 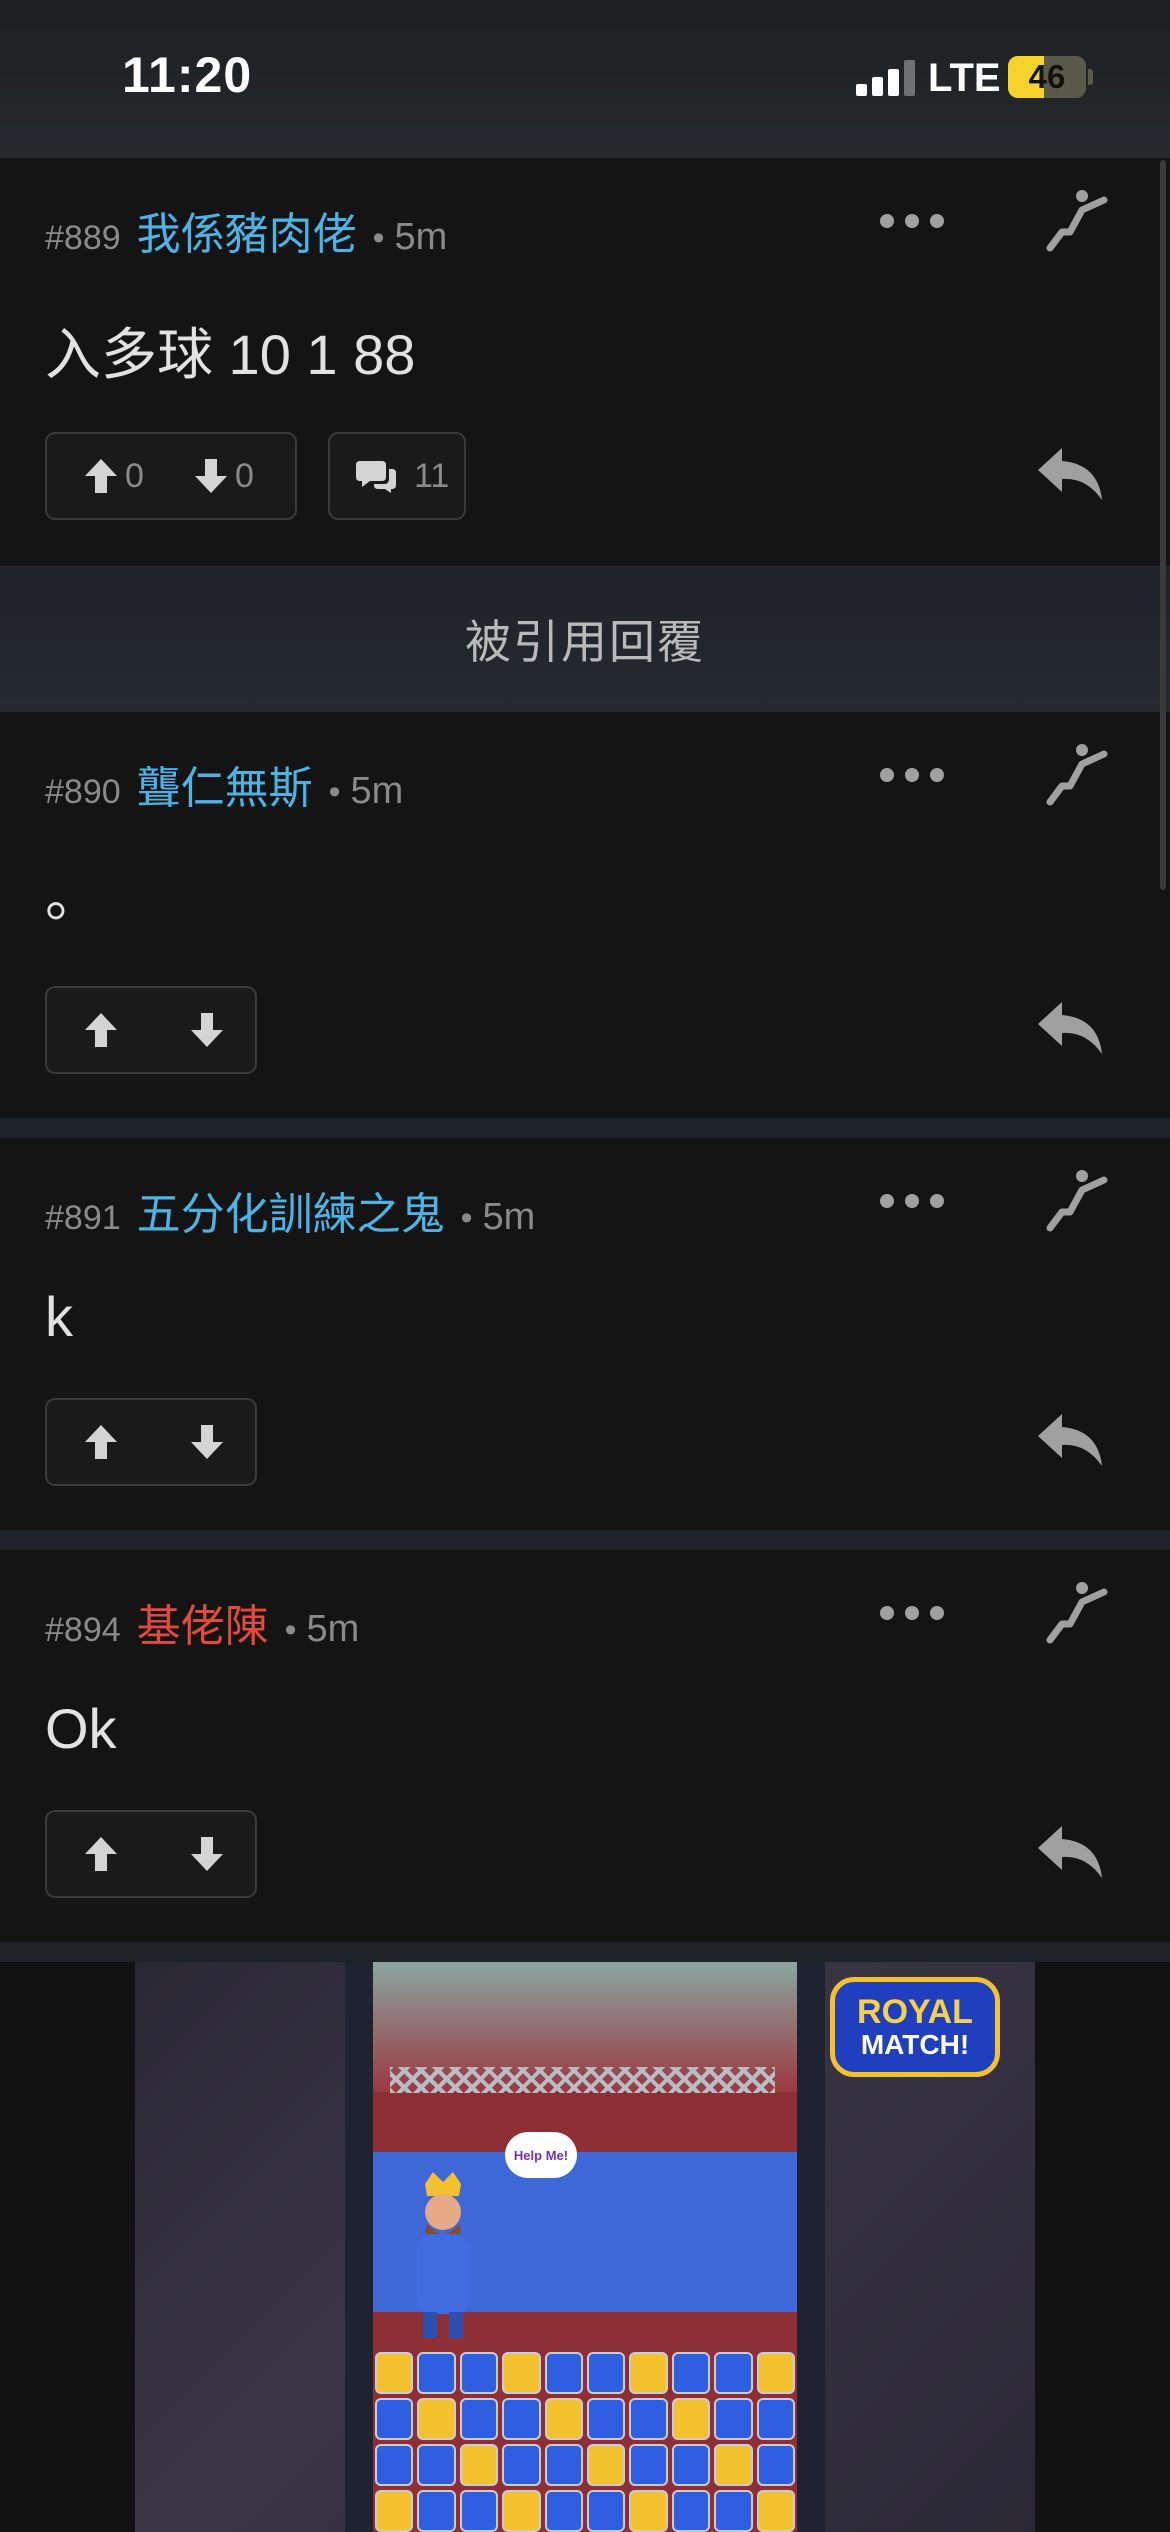 I want to click on post-number: #891, so click(x=83, y=1218).